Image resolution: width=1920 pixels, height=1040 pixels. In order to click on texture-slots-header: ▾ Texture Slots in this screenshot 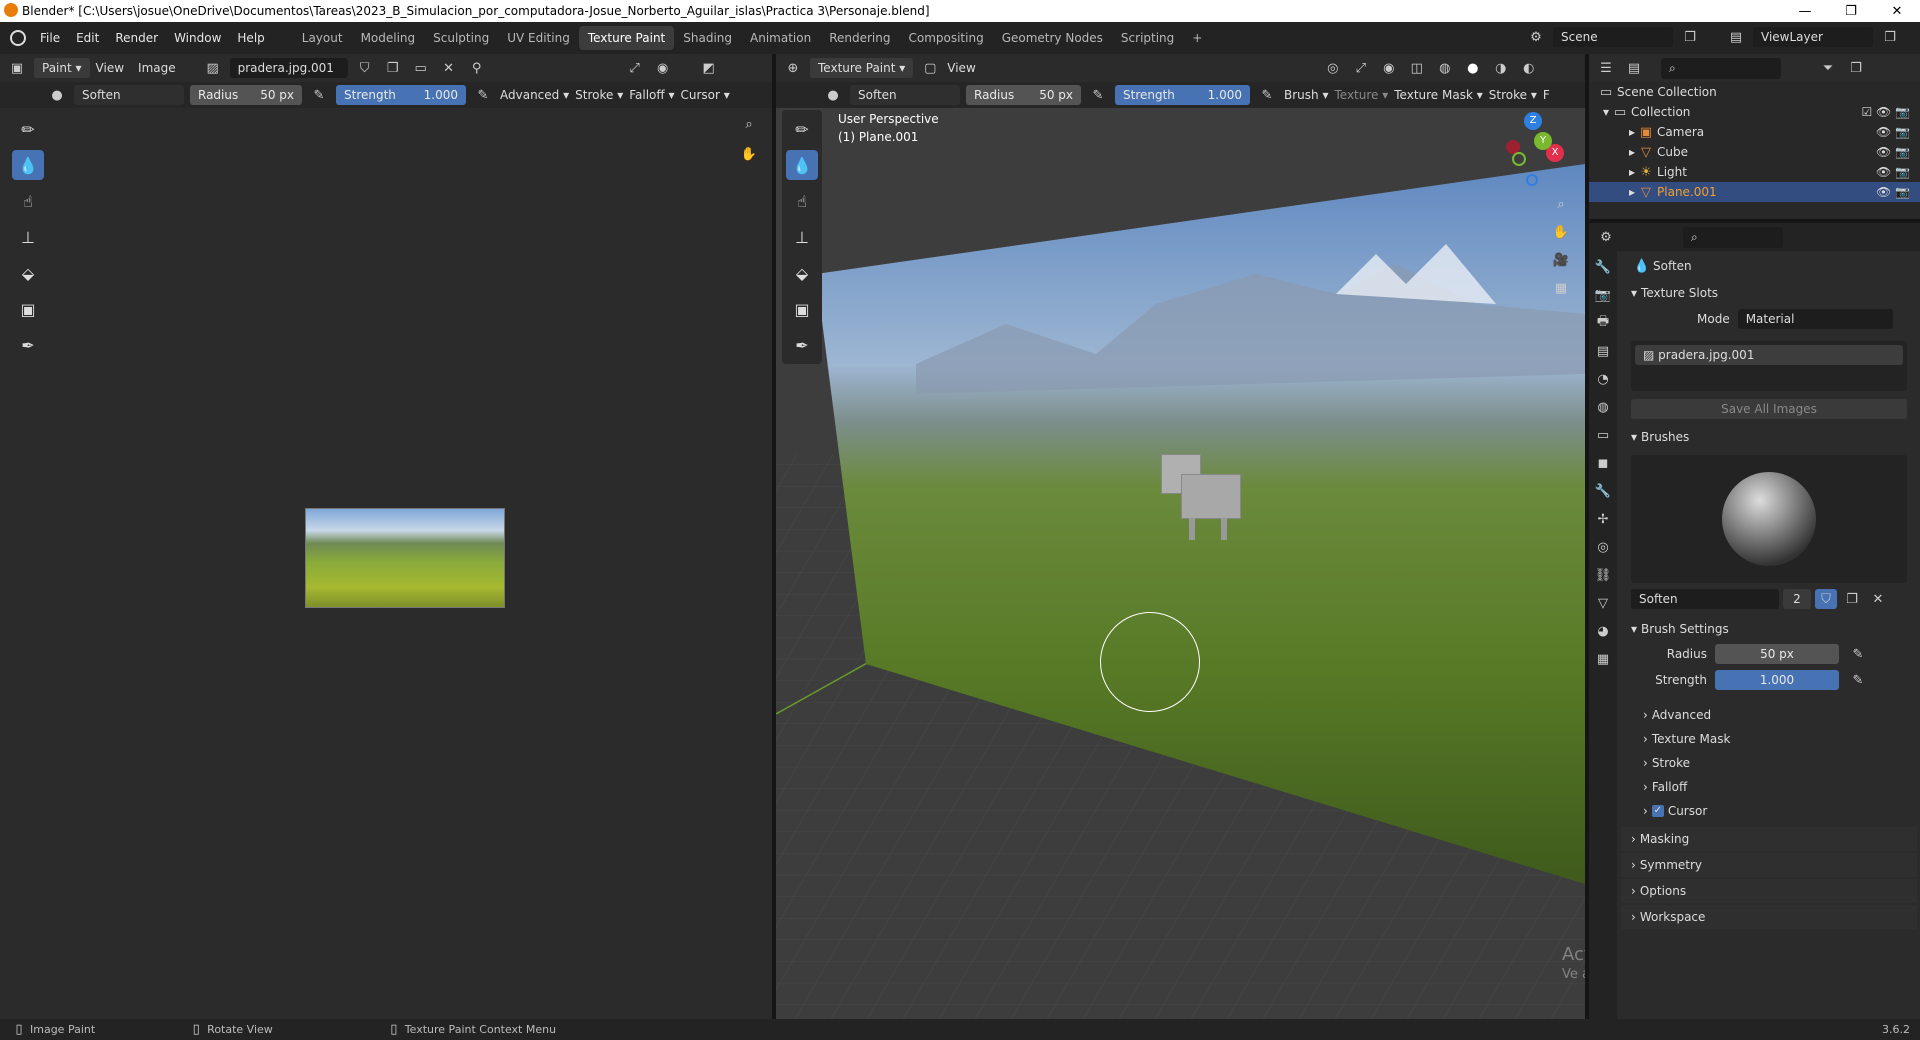, I will do `click(1769, 293)`.